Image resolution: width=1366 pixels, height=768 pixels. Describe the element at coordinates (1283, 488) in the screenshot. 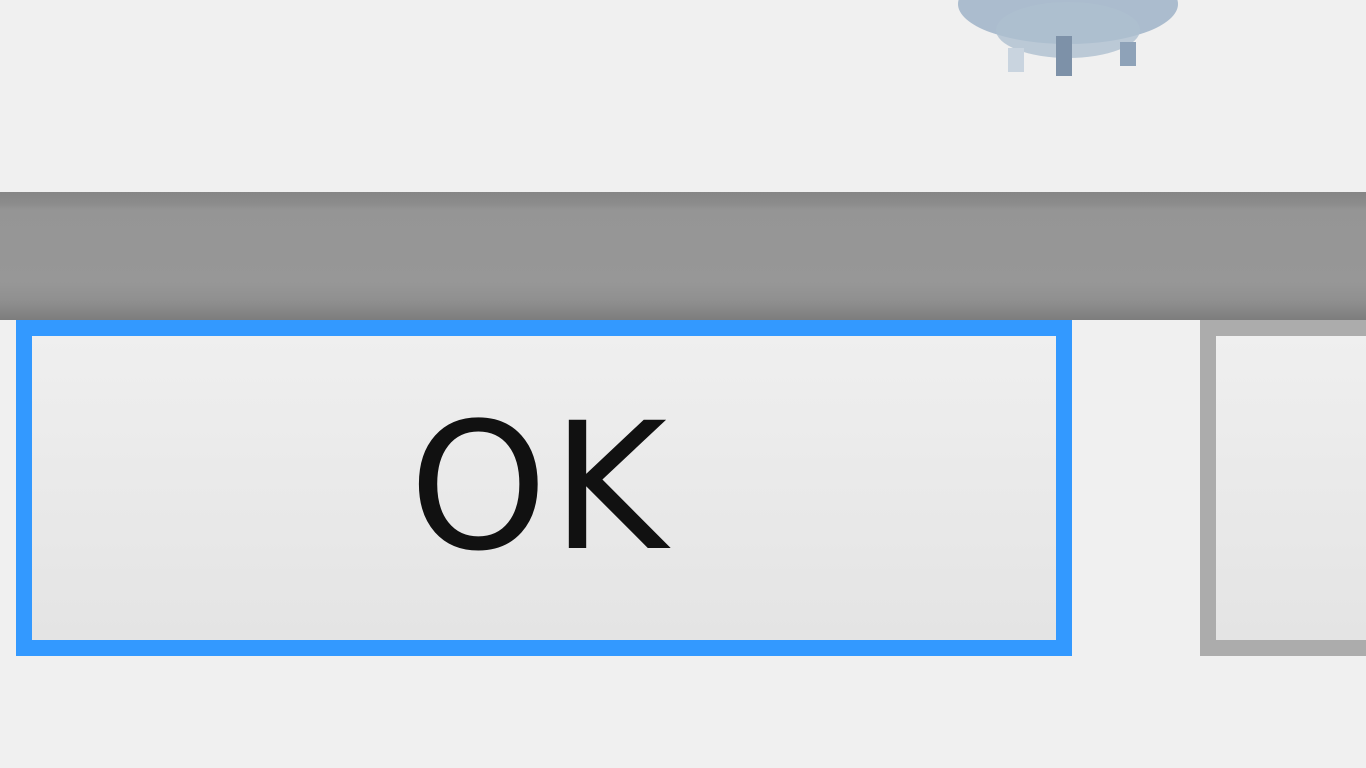

I see `cancel-button` at that location.